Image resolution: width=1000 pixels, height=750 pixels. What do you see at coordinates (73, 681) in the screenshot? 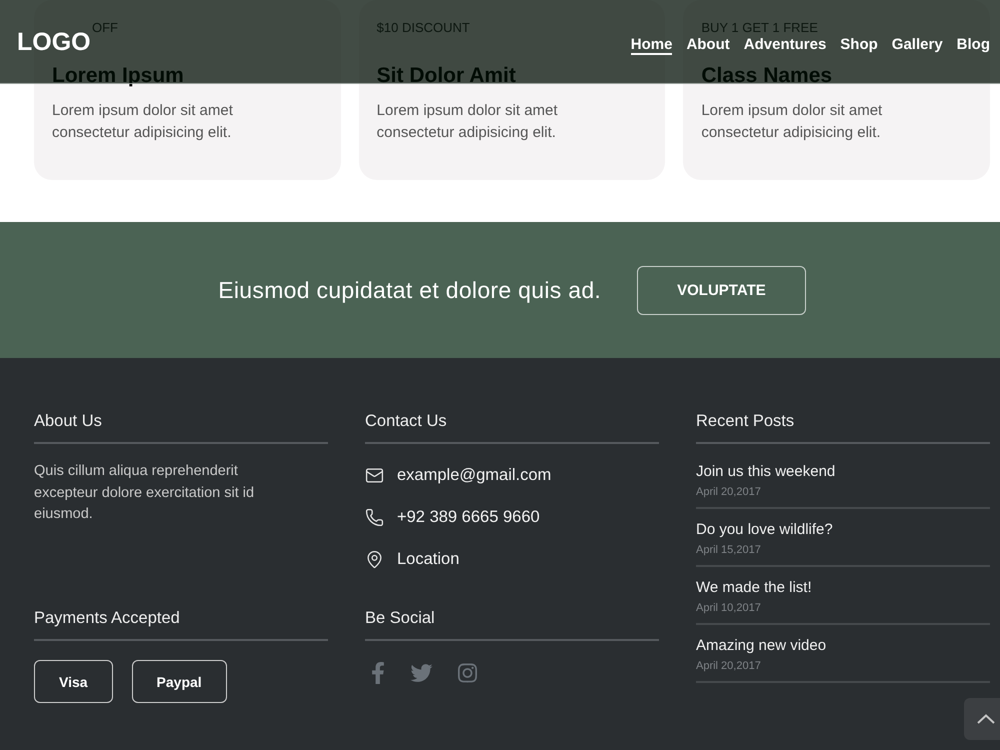
I see `payment-button: Visa` at bounding box center [73, 681].